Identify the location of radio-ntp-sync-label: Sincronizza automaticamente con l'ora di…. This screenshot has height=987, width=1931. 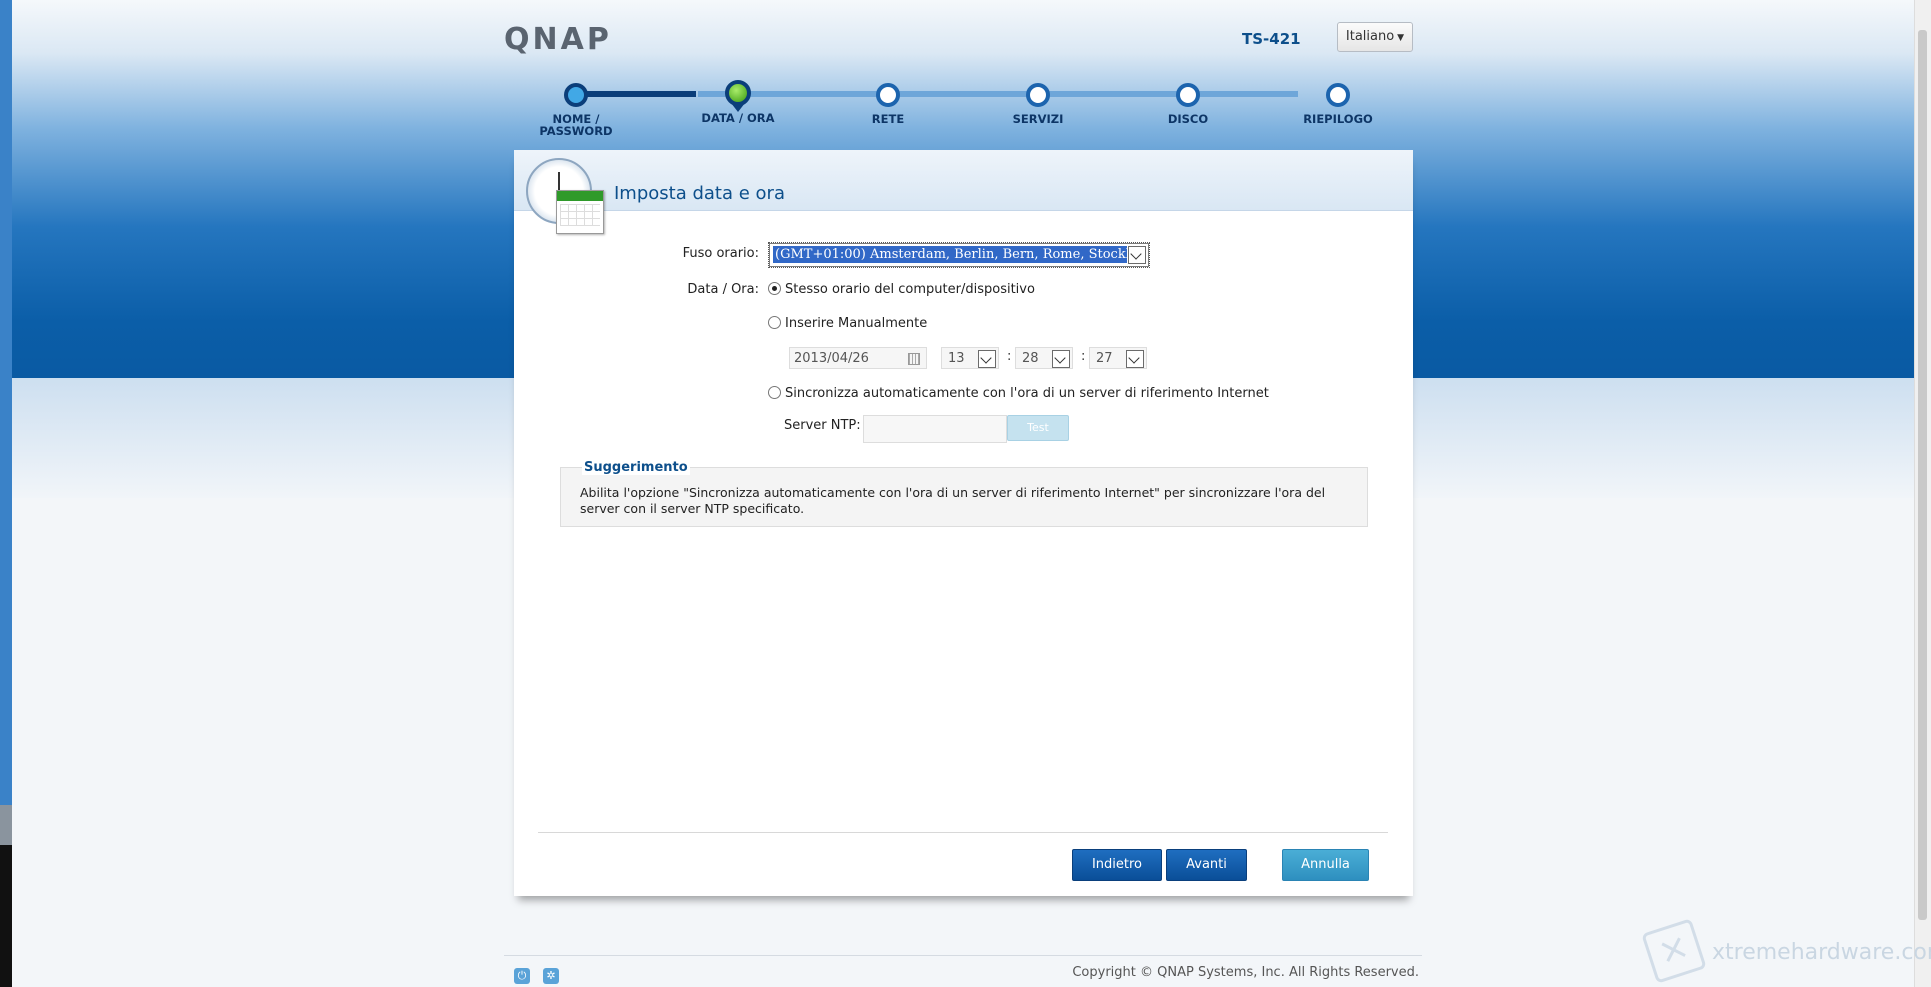
(1027, 393).